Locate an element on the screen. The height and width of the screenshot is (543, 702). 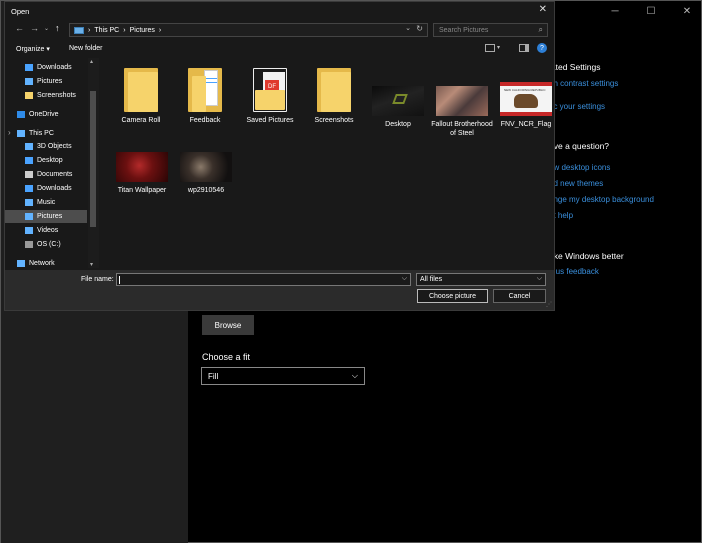
scrollbar-thumb is located at coordinates (93, 159).